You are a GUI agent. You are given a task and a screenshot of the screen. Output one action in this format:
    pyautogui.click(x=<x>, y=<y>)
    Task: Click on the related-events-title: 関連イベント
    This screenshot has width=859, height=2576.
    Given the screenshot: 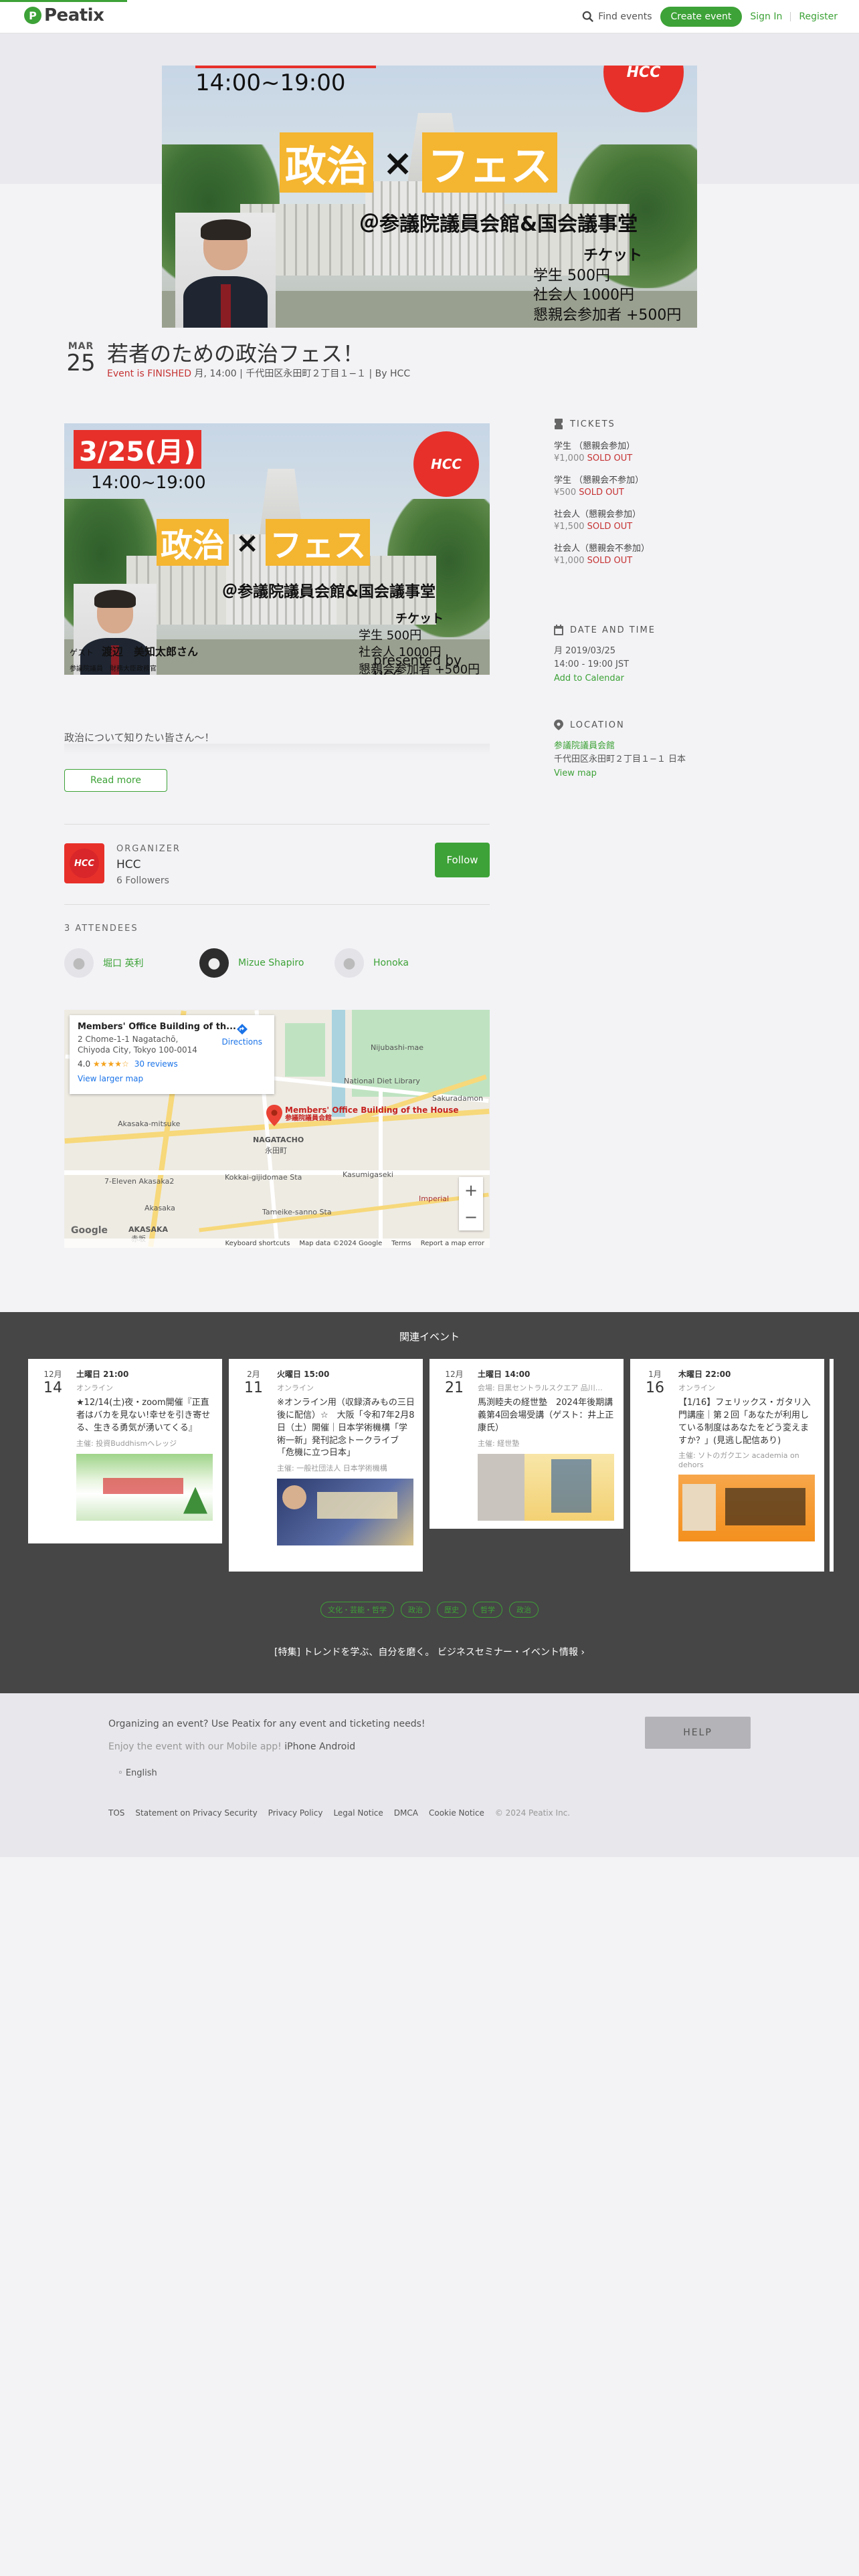 What is the action you would take?
    pyautogui.click(x=429, y=1337)
    